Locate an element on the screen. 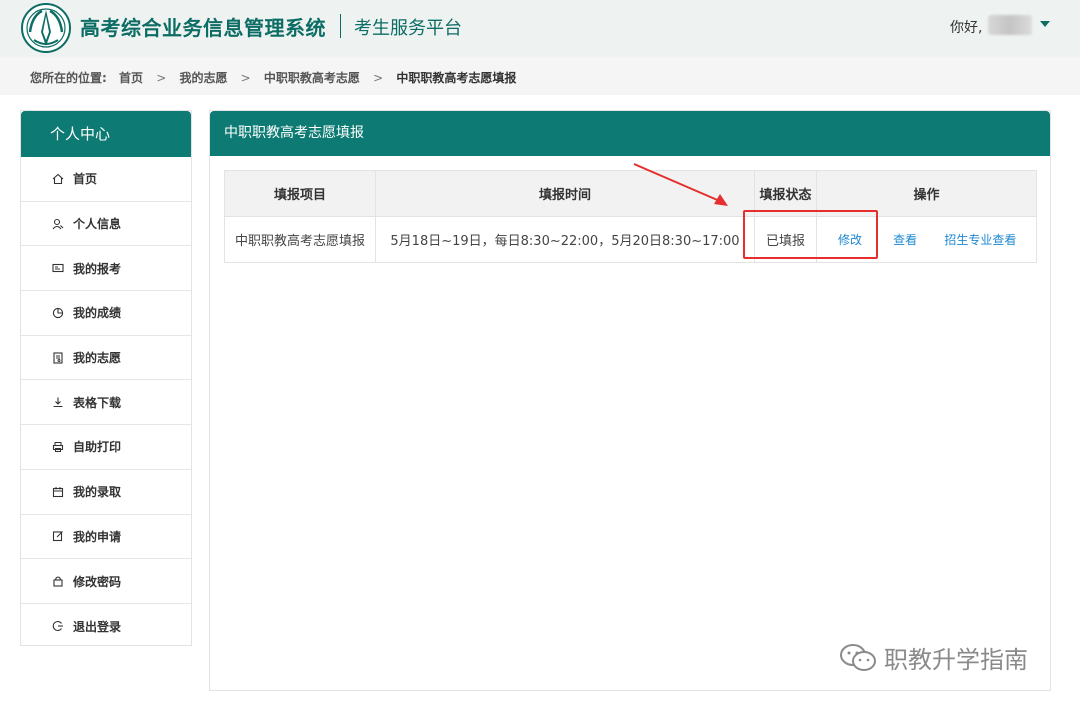  sidebar-item-label: 我的报考 is located at coordinates (97, 268).